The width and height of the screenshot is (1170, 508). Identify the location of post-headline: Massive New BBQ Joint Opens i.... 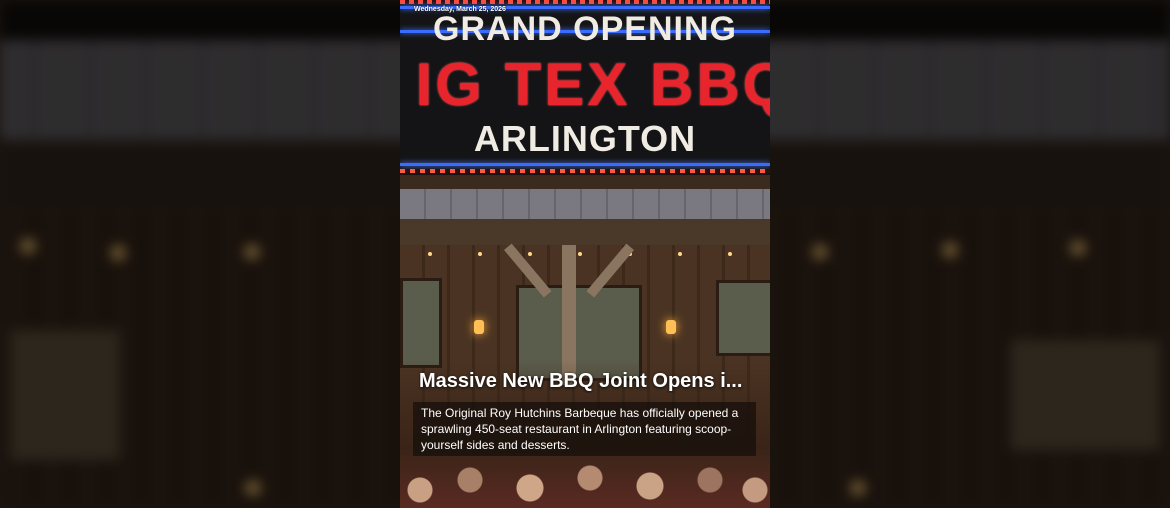
(591, 381).